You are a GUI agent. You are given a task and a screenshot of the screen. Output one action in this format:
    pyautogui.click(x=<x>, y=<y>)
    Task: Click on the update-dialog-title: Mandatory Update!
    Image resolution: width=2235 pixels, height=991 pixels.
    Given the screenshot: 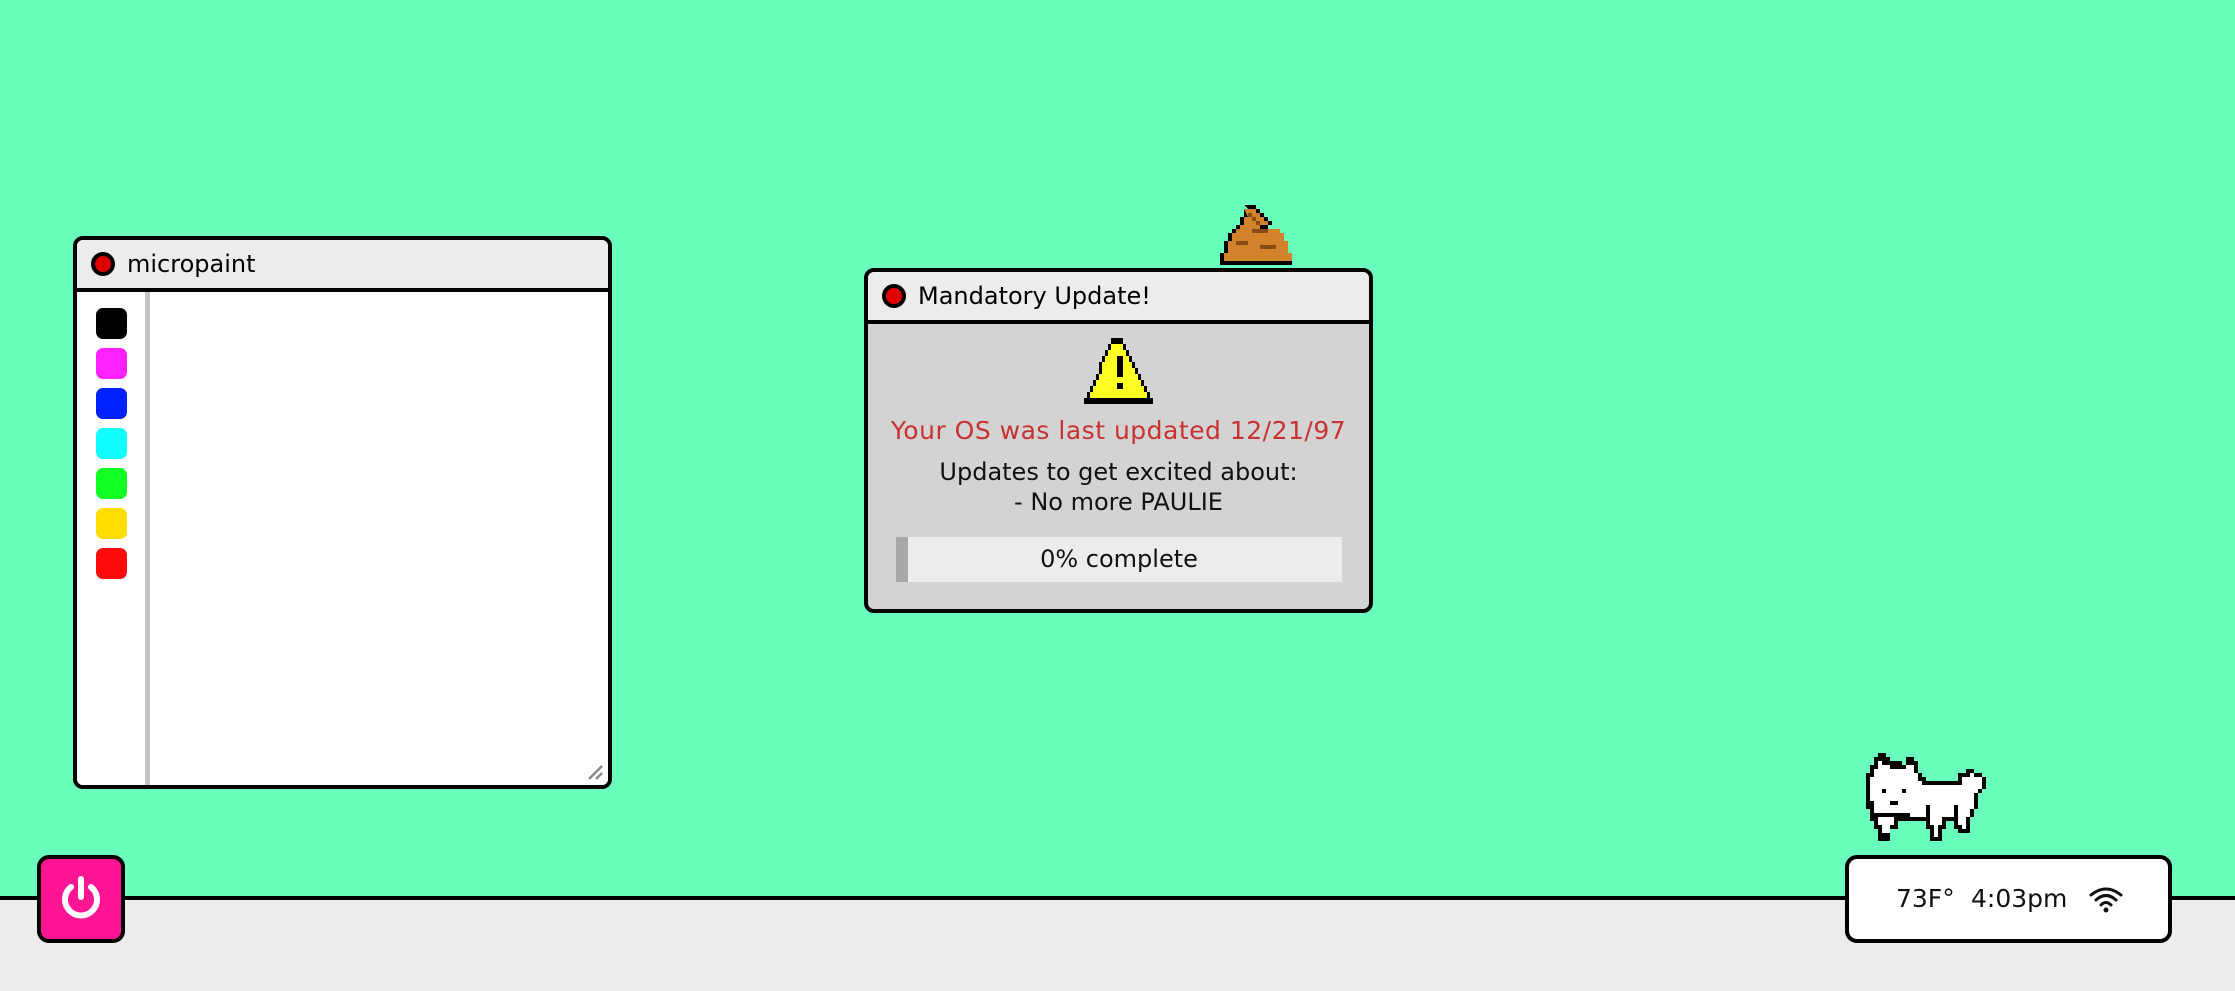 What is the action you would take?
    pyautogui.click(x=1034, y=296)
    